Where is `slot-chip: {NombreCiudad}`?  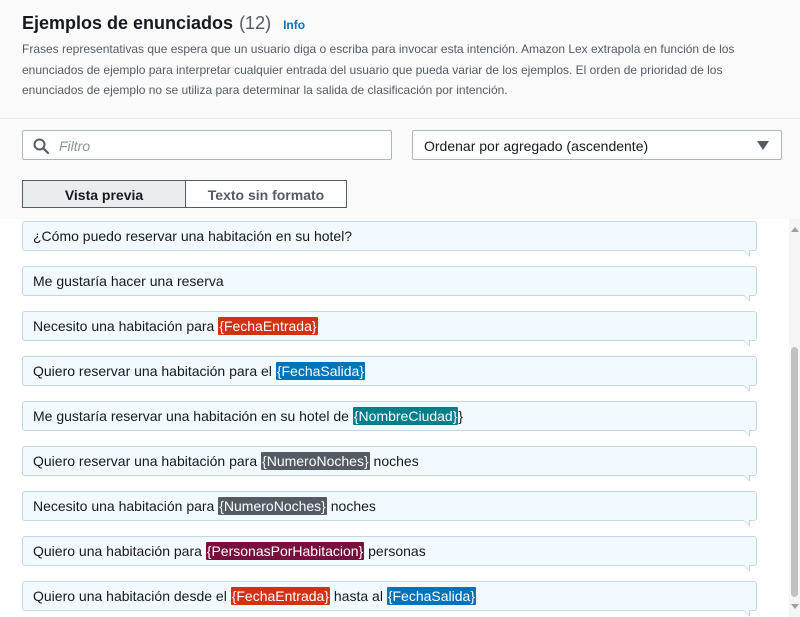 slot-chip: {NombreCiudad} is located at coordinates (405, 416).